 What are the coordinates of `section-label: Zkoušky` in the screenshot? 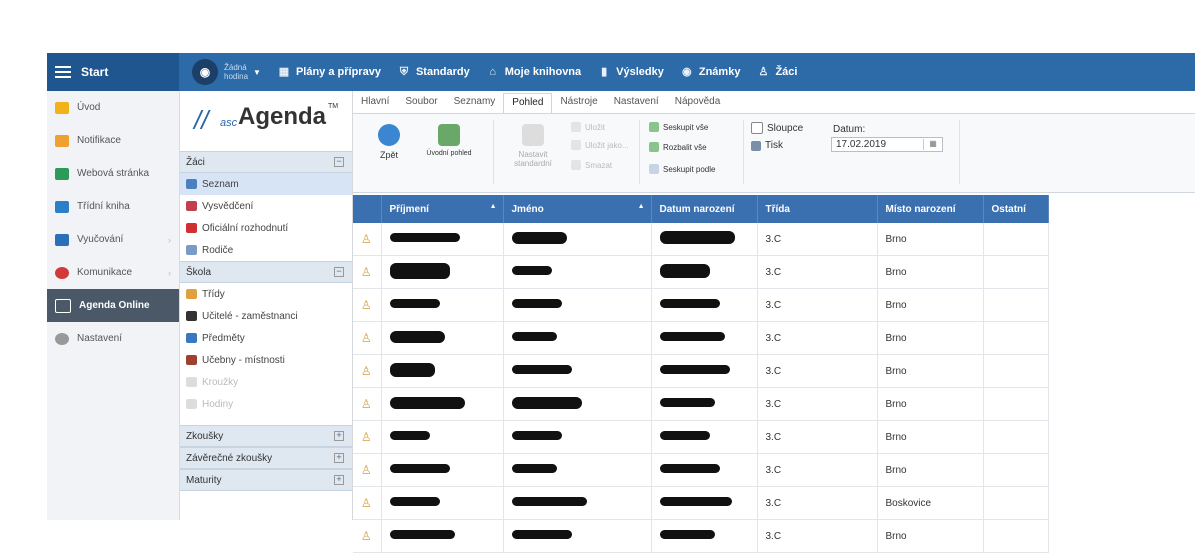 It's located at (205, 436).